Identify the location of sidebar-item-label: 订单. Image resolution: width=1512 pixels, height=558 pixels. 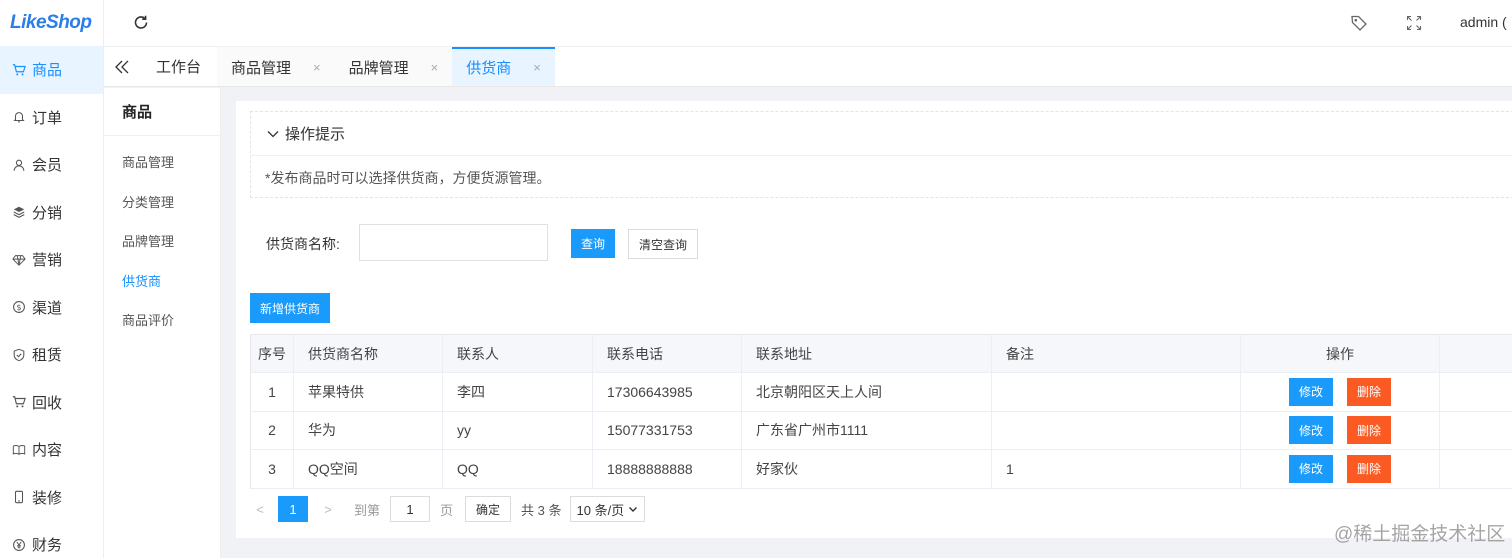
(47, 118).